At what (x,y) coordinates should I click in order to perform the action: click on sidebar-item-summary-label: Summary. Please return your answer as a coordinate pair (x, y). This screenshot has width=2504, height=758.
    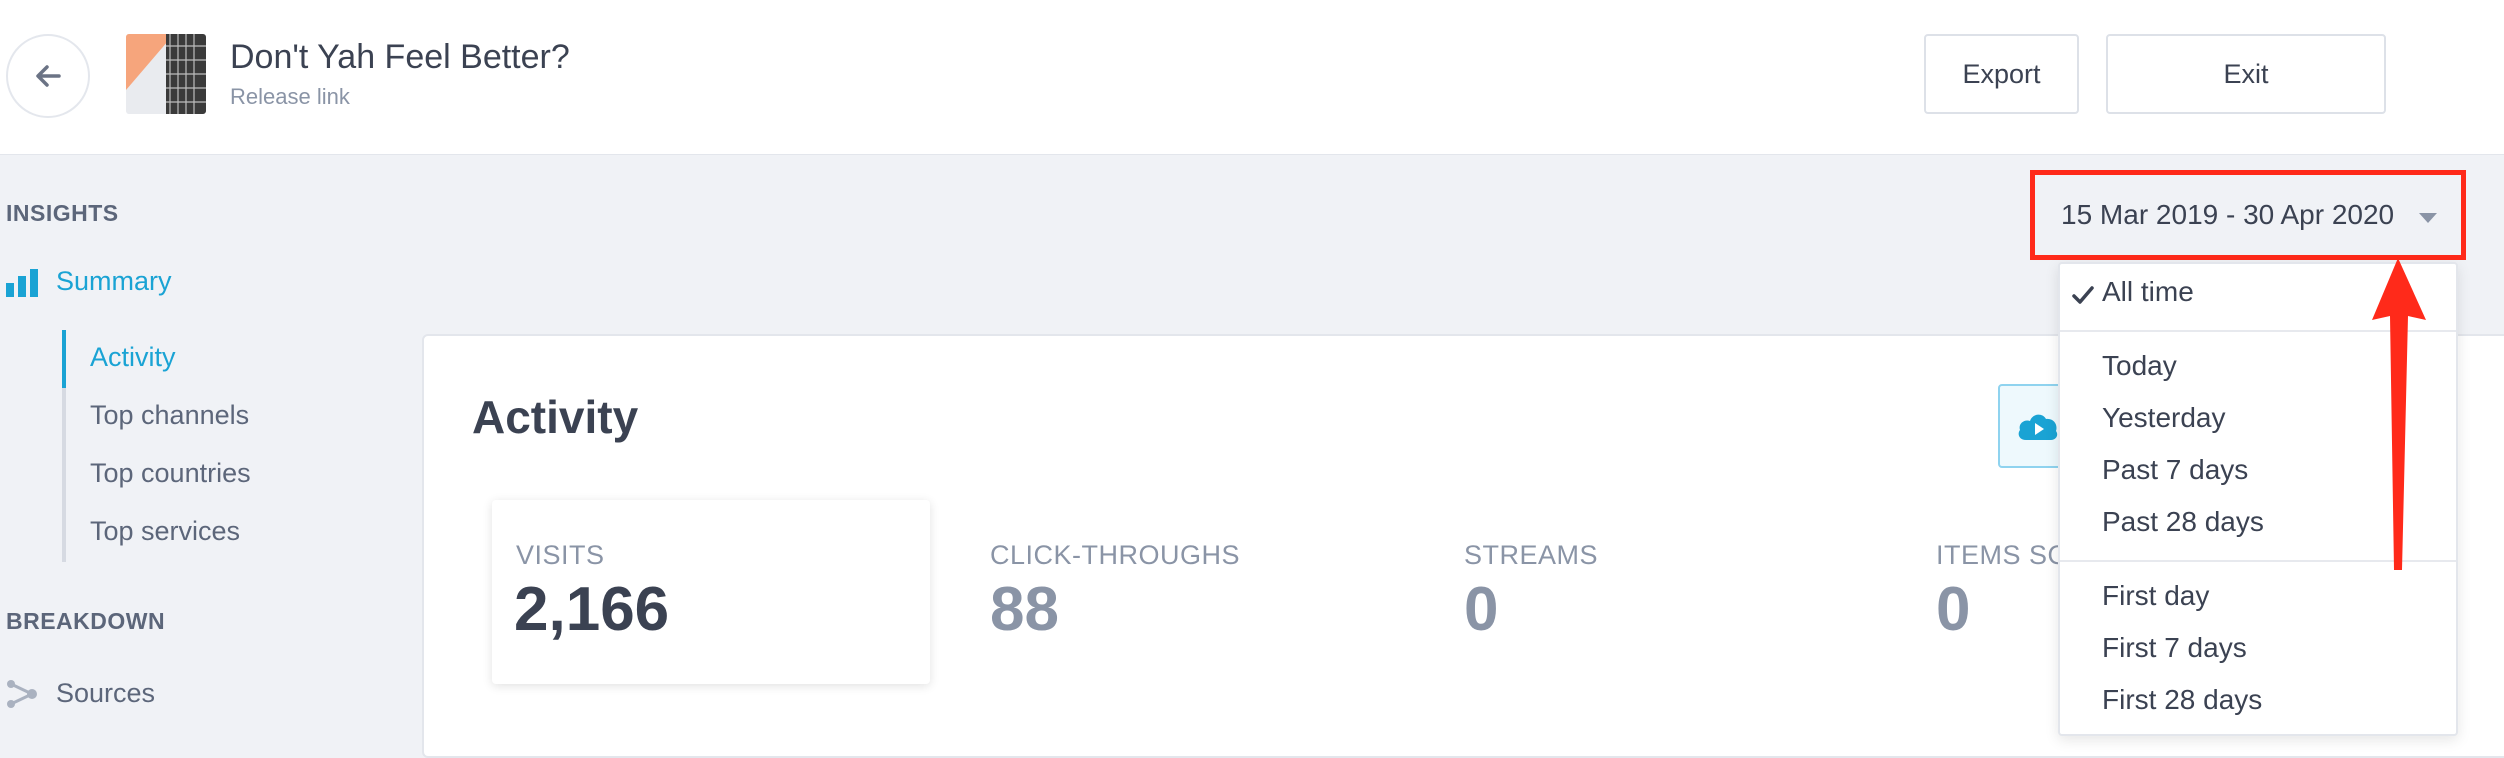
    Looking at the image, I should click on (114, 281).